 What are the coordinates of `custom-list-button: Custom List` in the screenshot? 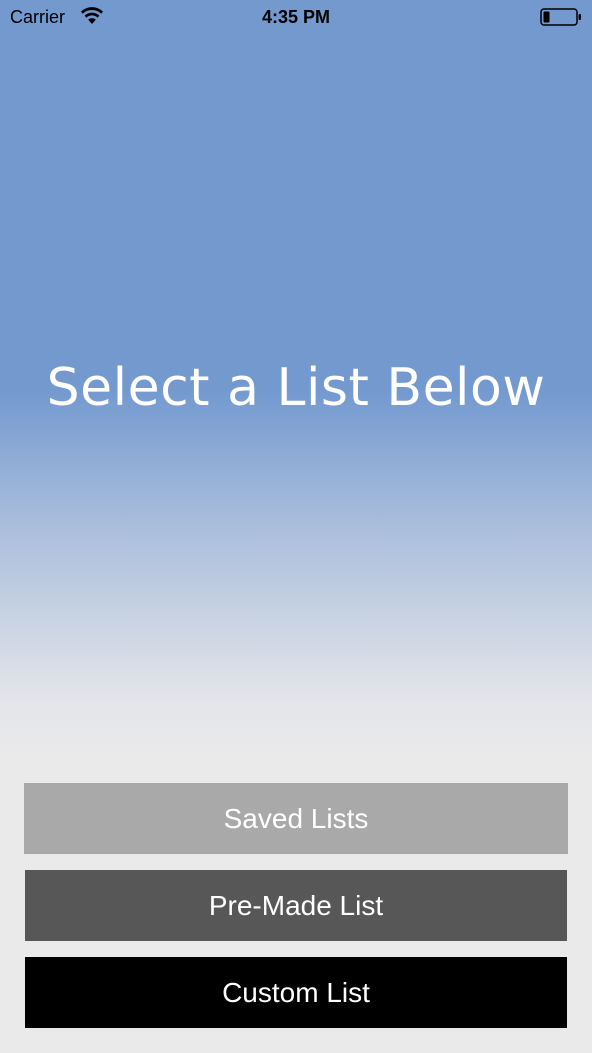 It's located at (296, 992).